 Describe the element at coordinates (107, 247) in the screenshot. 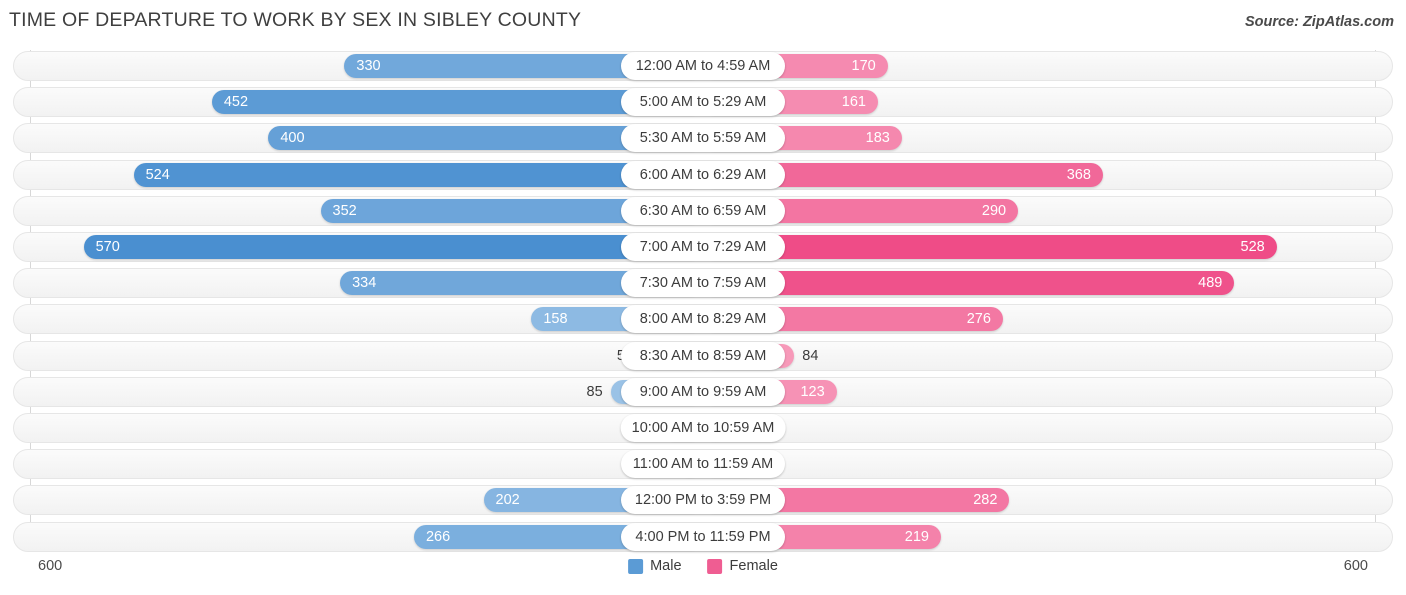

I see `bar-value-male: 570` at that location.